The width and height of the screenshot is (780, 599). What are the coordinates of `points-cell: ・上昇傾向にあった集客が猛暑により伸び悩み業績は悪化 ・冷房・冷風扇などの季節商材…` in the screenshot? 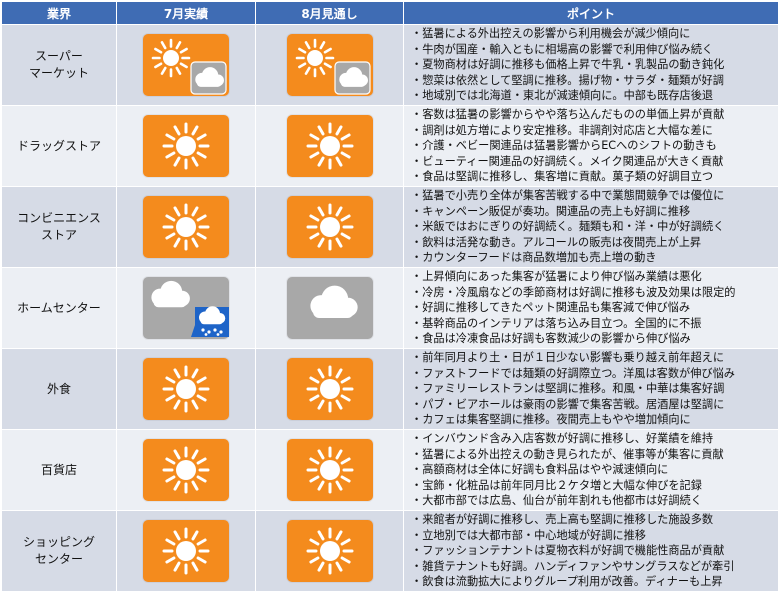 It's located at (591, 308).